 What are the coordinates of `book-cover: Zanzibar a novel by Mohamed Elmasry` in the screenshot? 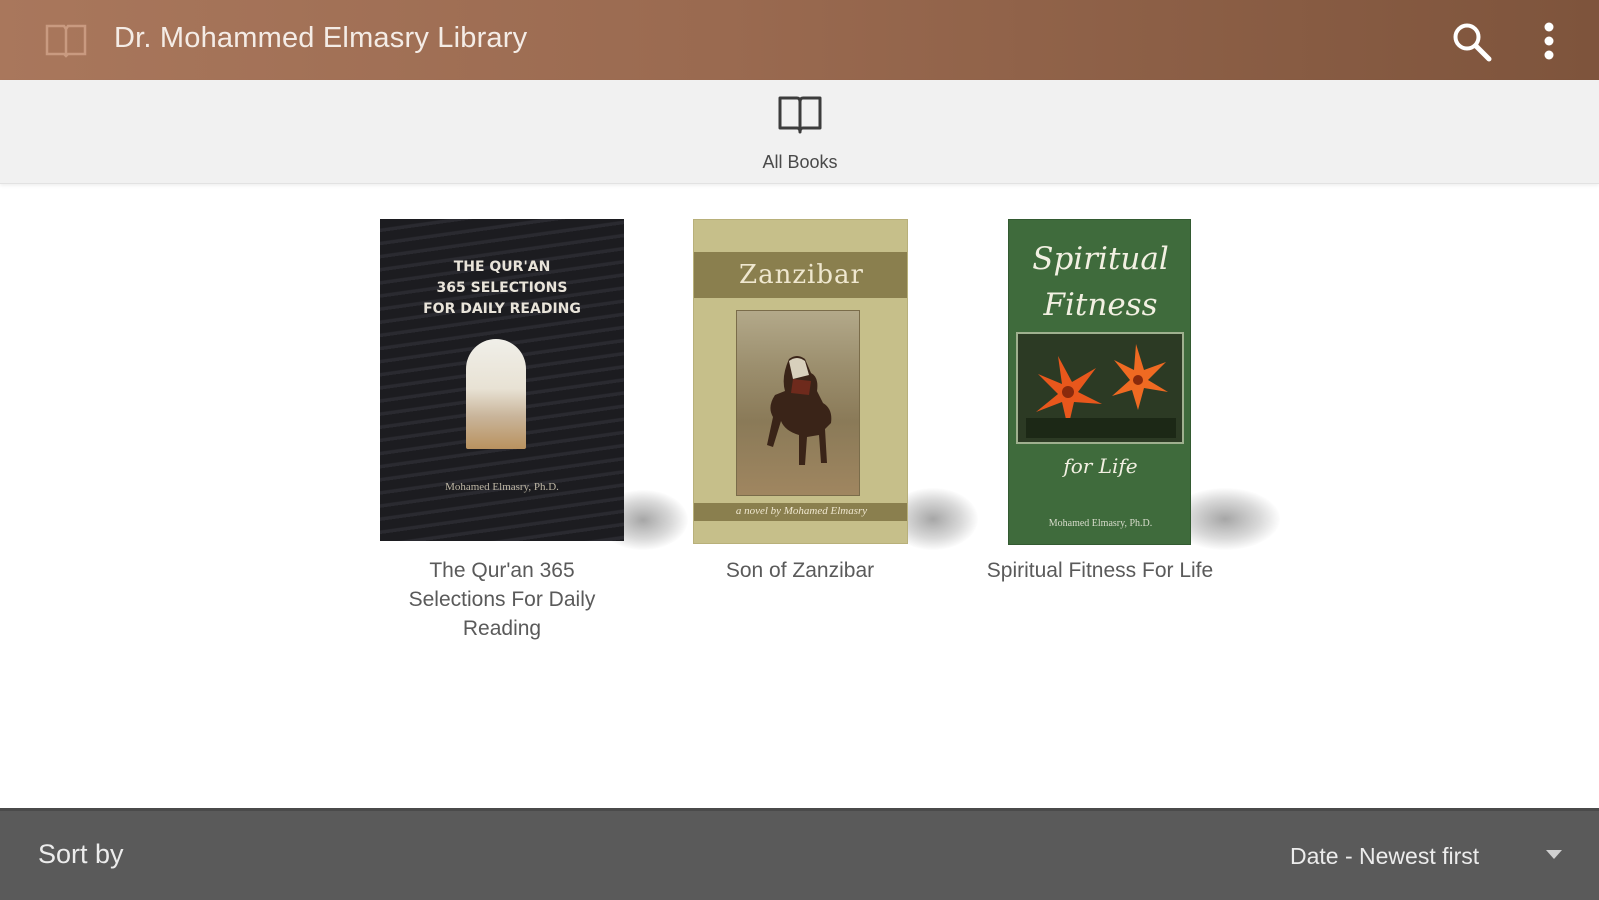 It's located at (800, 381).